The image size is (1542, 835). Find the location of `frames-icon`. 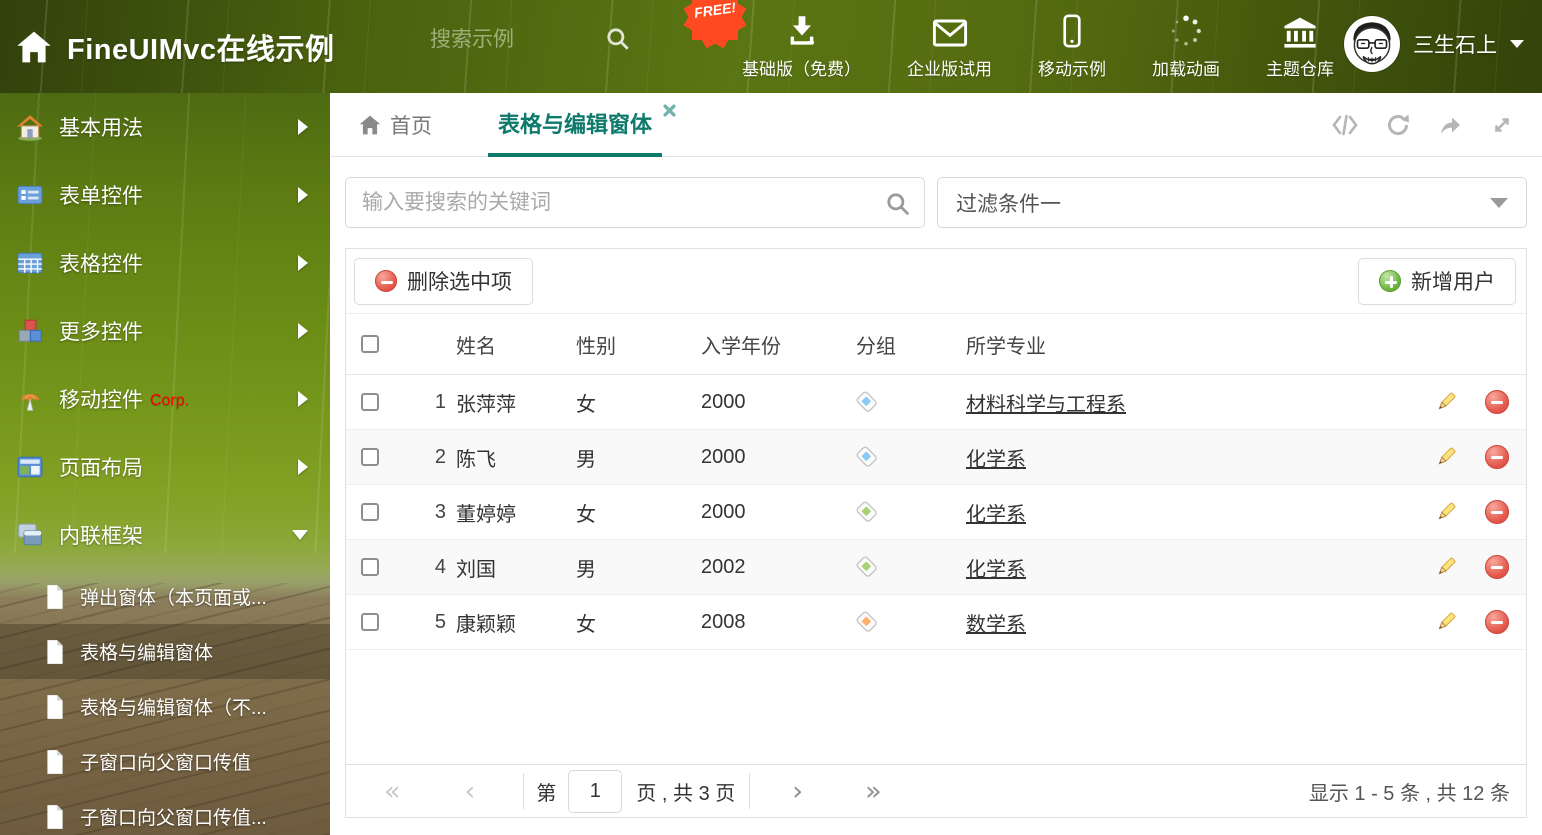

frames-icon is located at coordinates (30, 535).